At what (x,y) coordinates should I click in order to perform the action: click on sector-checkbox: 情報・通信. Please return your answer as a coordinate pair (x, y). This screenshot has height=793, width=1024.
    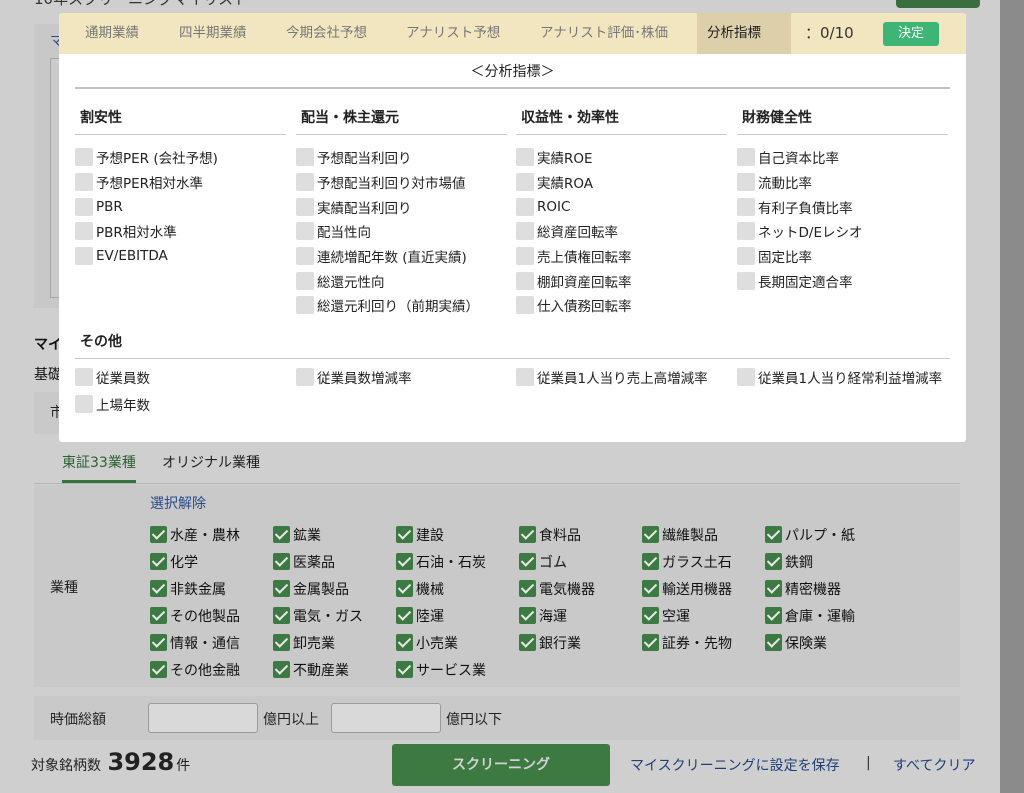
    Looking at the image, I should click on (211, 642).